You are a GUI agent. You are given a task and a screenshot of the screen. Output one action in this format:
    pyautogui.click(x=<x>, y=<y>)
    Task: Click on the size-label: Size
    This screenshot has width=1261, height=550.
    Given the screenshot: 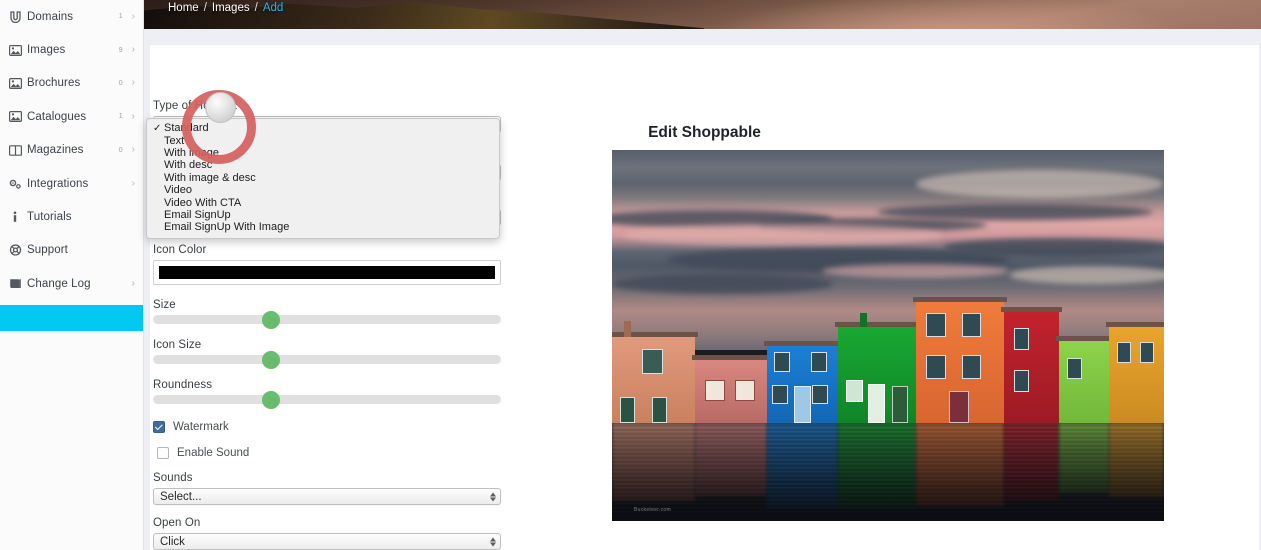 What is the action you would take?
    pyautogui.click(x=164, y=305)
    